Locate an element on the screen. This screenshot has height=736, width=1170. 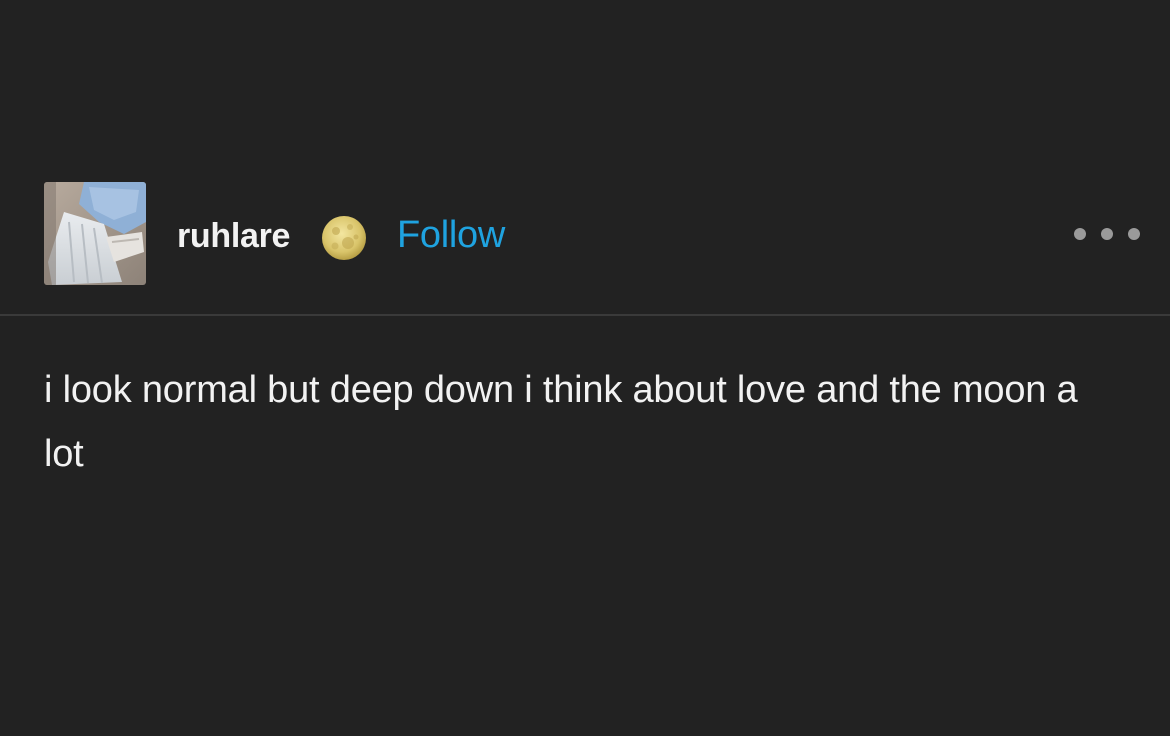
username: ruhlare is located at coordinates (233, 236).